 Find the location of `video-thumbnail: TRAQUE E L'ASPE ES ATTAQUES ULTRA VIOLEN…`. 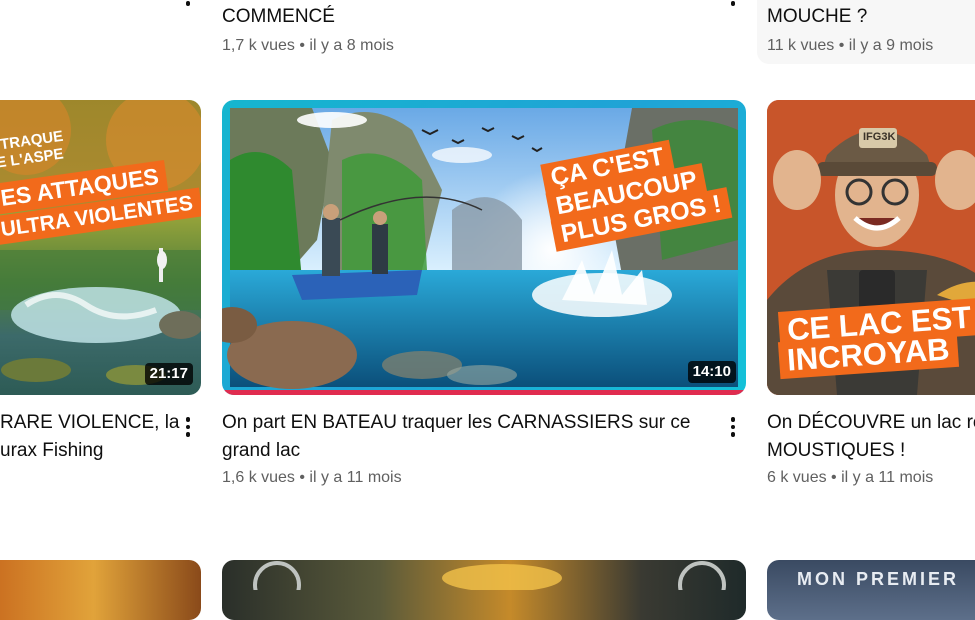

video-thumbnail: TRAQUE E L'ASPE ES ATTAQUES ULTRA VIOLEN… is located at coordinates (100, 247).